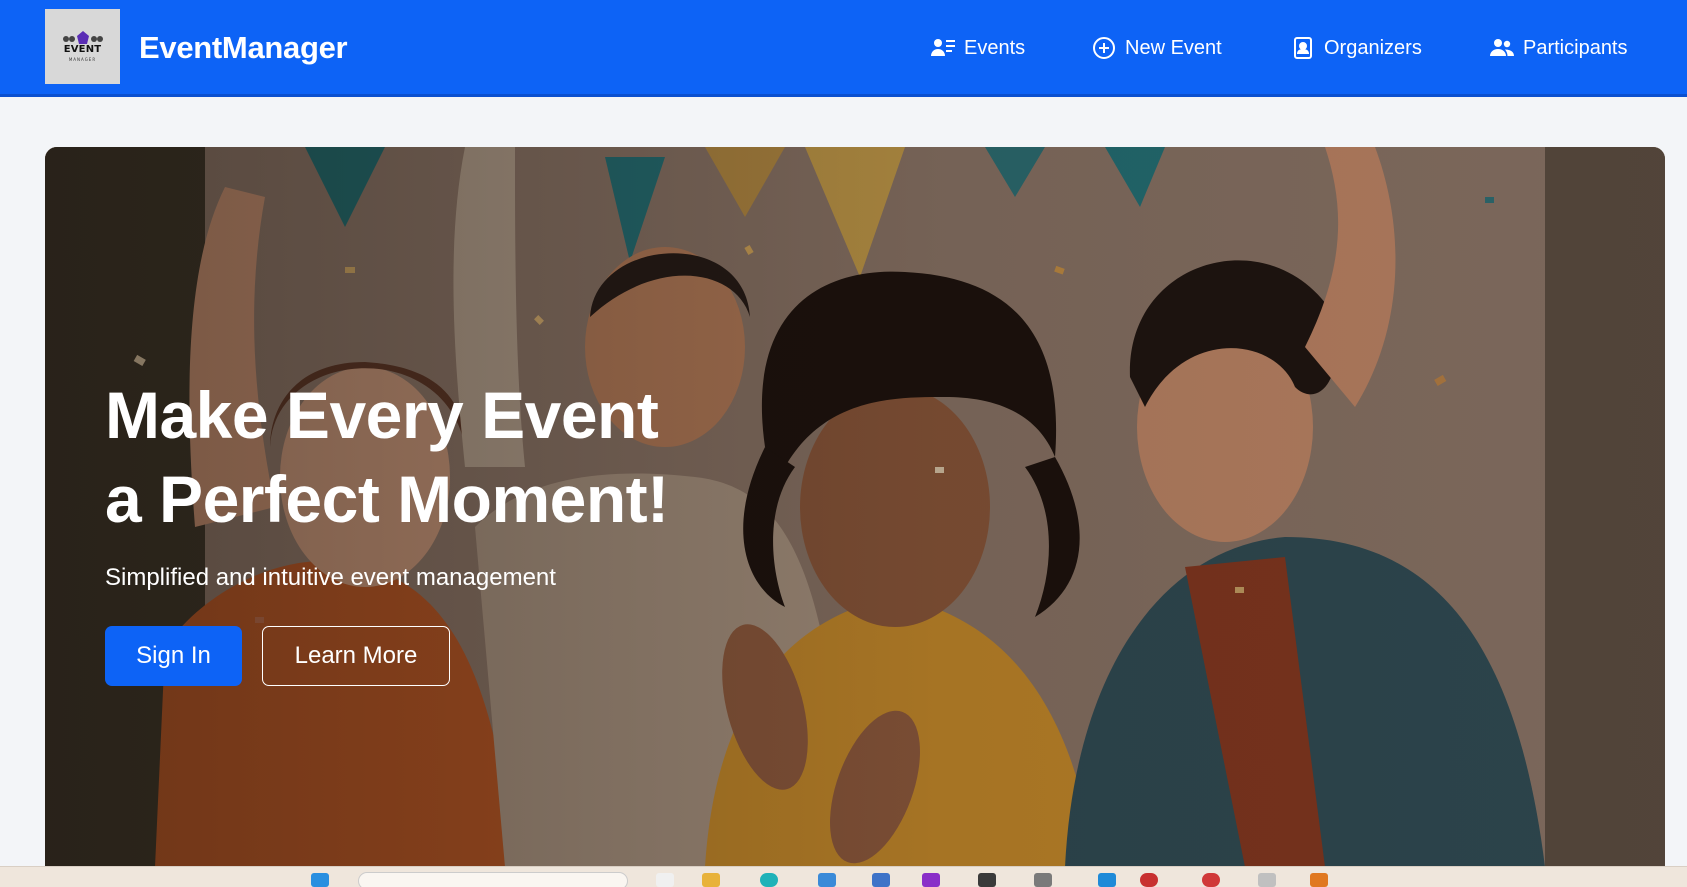  Describe the element at coordinates (987, 880) in the screenshot. I see `terminal-icon` at that location.